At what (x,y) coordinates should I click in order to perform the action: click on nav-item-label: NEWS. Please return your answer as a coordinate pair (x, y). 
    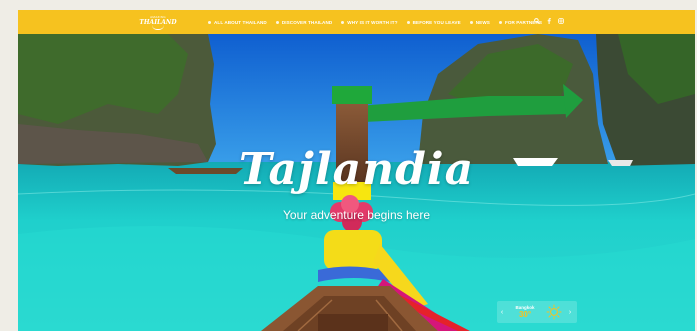
    Looking at the image, I should click on (482, 22).